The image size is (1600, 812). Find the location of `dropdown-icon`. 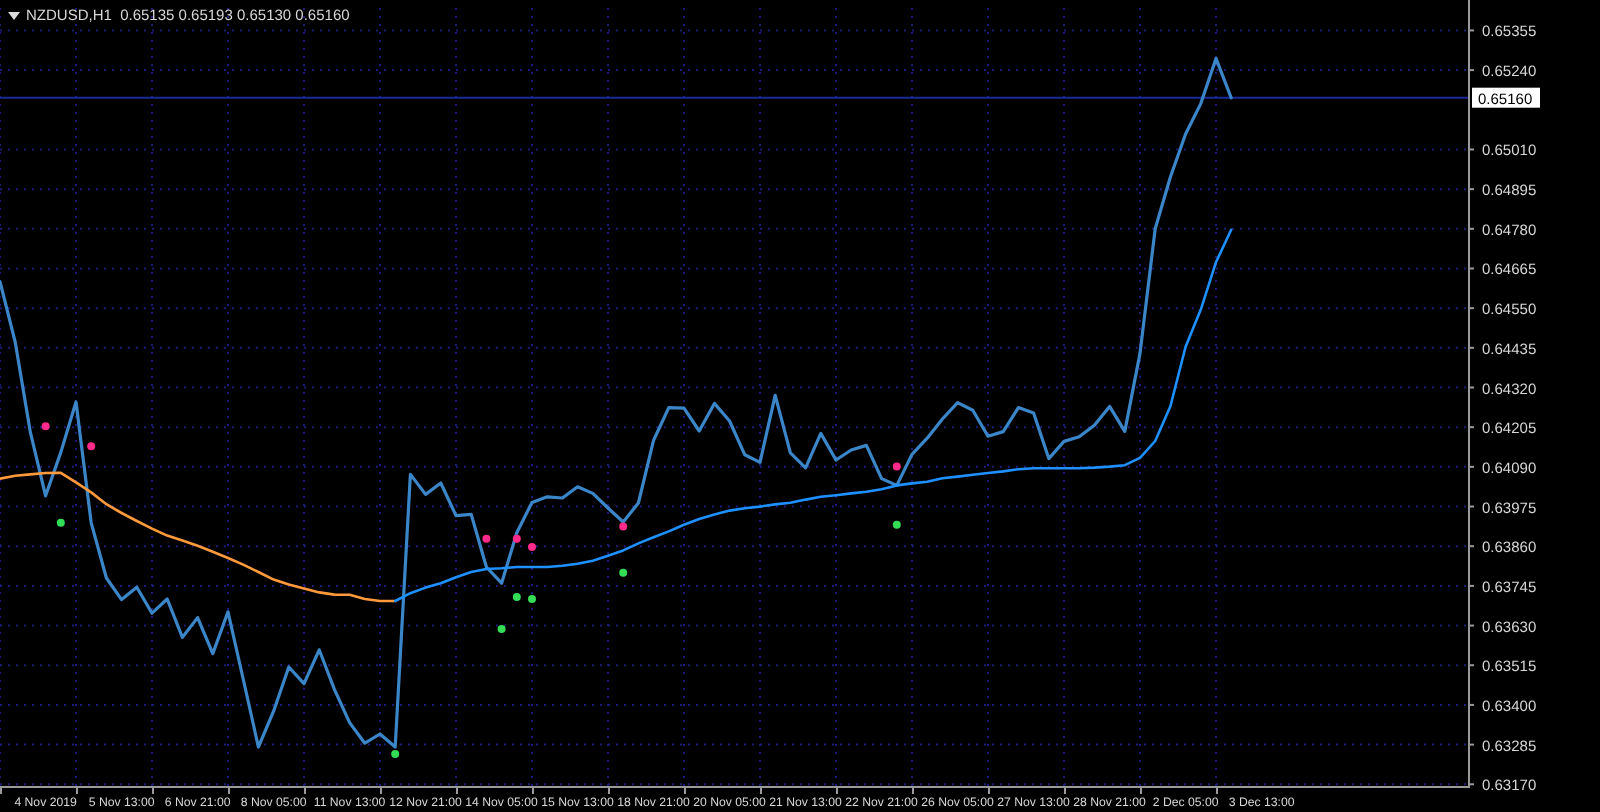

dropdown-icon is located at coordinates (14, 16).